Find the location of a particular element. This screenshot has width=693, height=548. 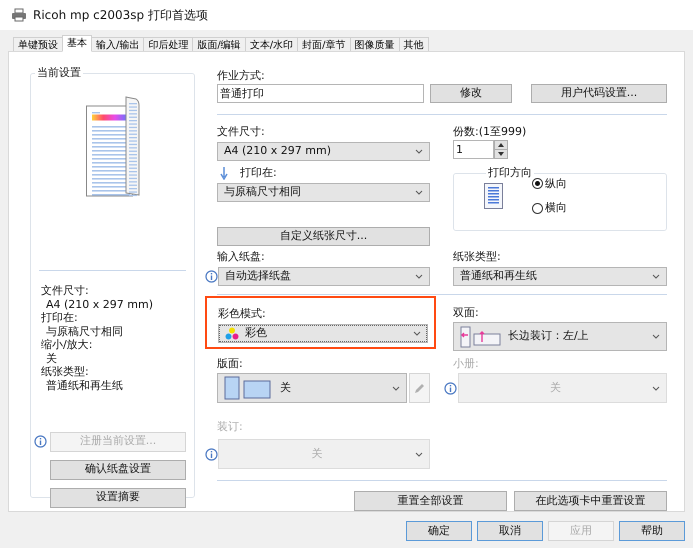

tab: 单键预设 is located at coordinates (38, 44).